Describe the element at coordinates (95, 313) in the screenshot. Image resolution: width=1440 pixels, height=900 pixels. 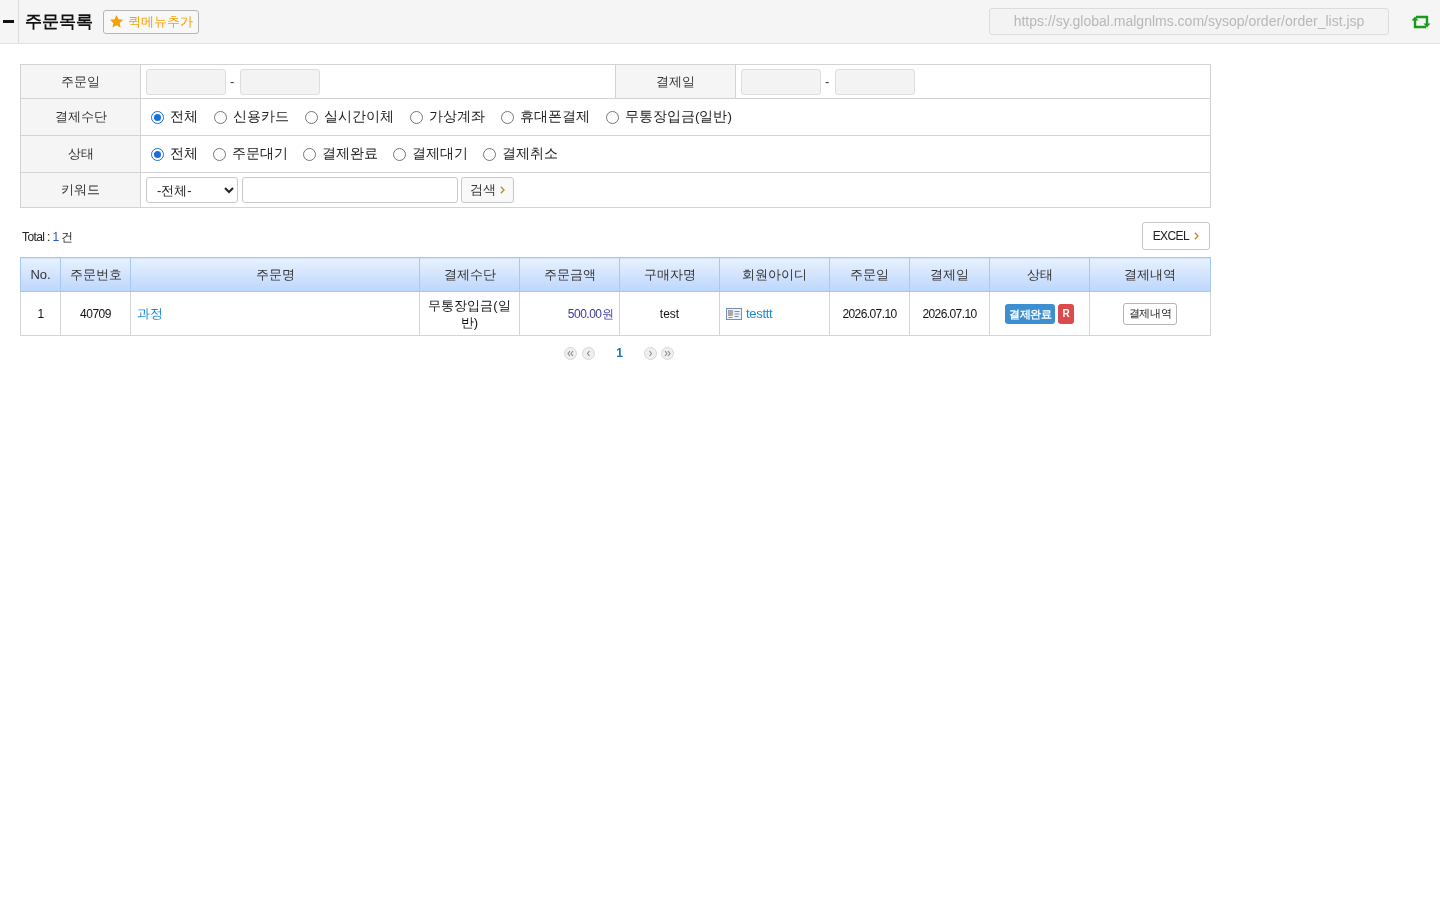
I see `table-cell: 40709` at that location.